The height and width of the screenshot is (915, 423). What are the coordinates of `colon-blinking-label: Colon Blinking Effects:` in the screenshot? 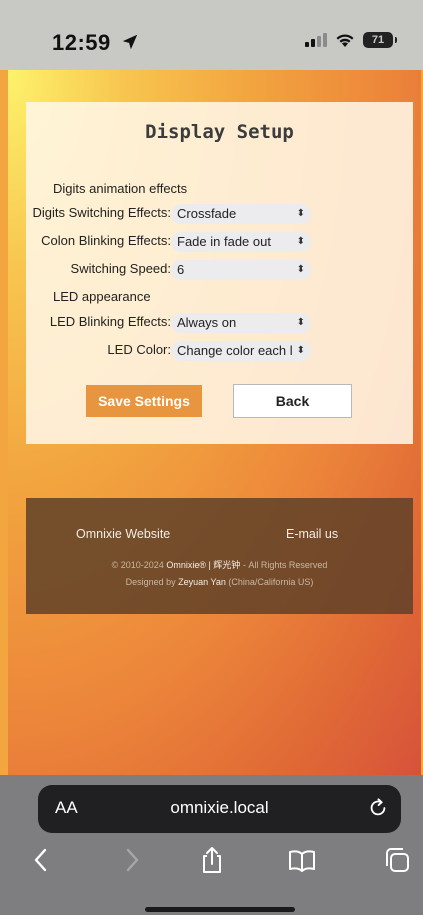 It's located at (106, 240).